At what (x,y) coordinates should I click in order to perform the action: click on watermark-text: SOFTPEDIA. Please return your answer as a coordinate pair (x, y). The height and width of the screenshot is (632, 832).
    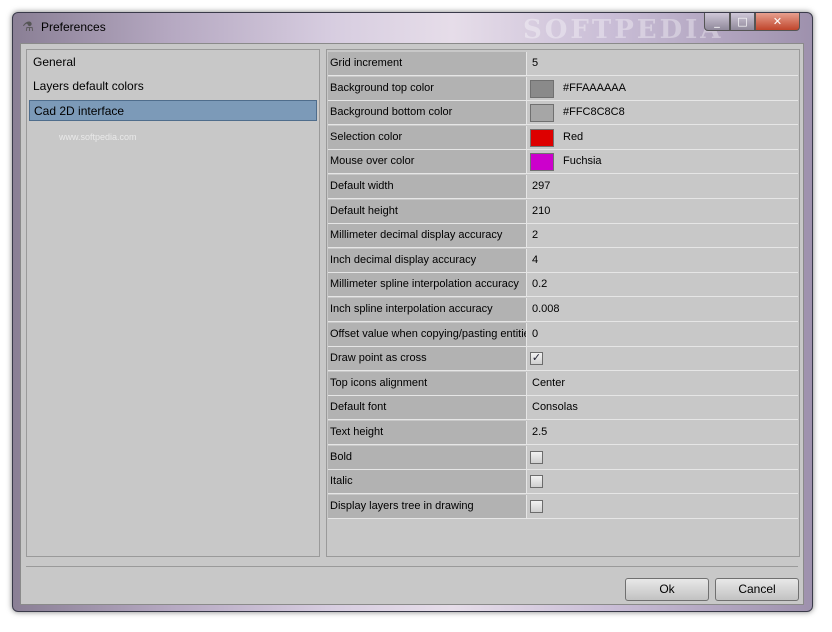
    Looking at the image, I should click on (623, 30).